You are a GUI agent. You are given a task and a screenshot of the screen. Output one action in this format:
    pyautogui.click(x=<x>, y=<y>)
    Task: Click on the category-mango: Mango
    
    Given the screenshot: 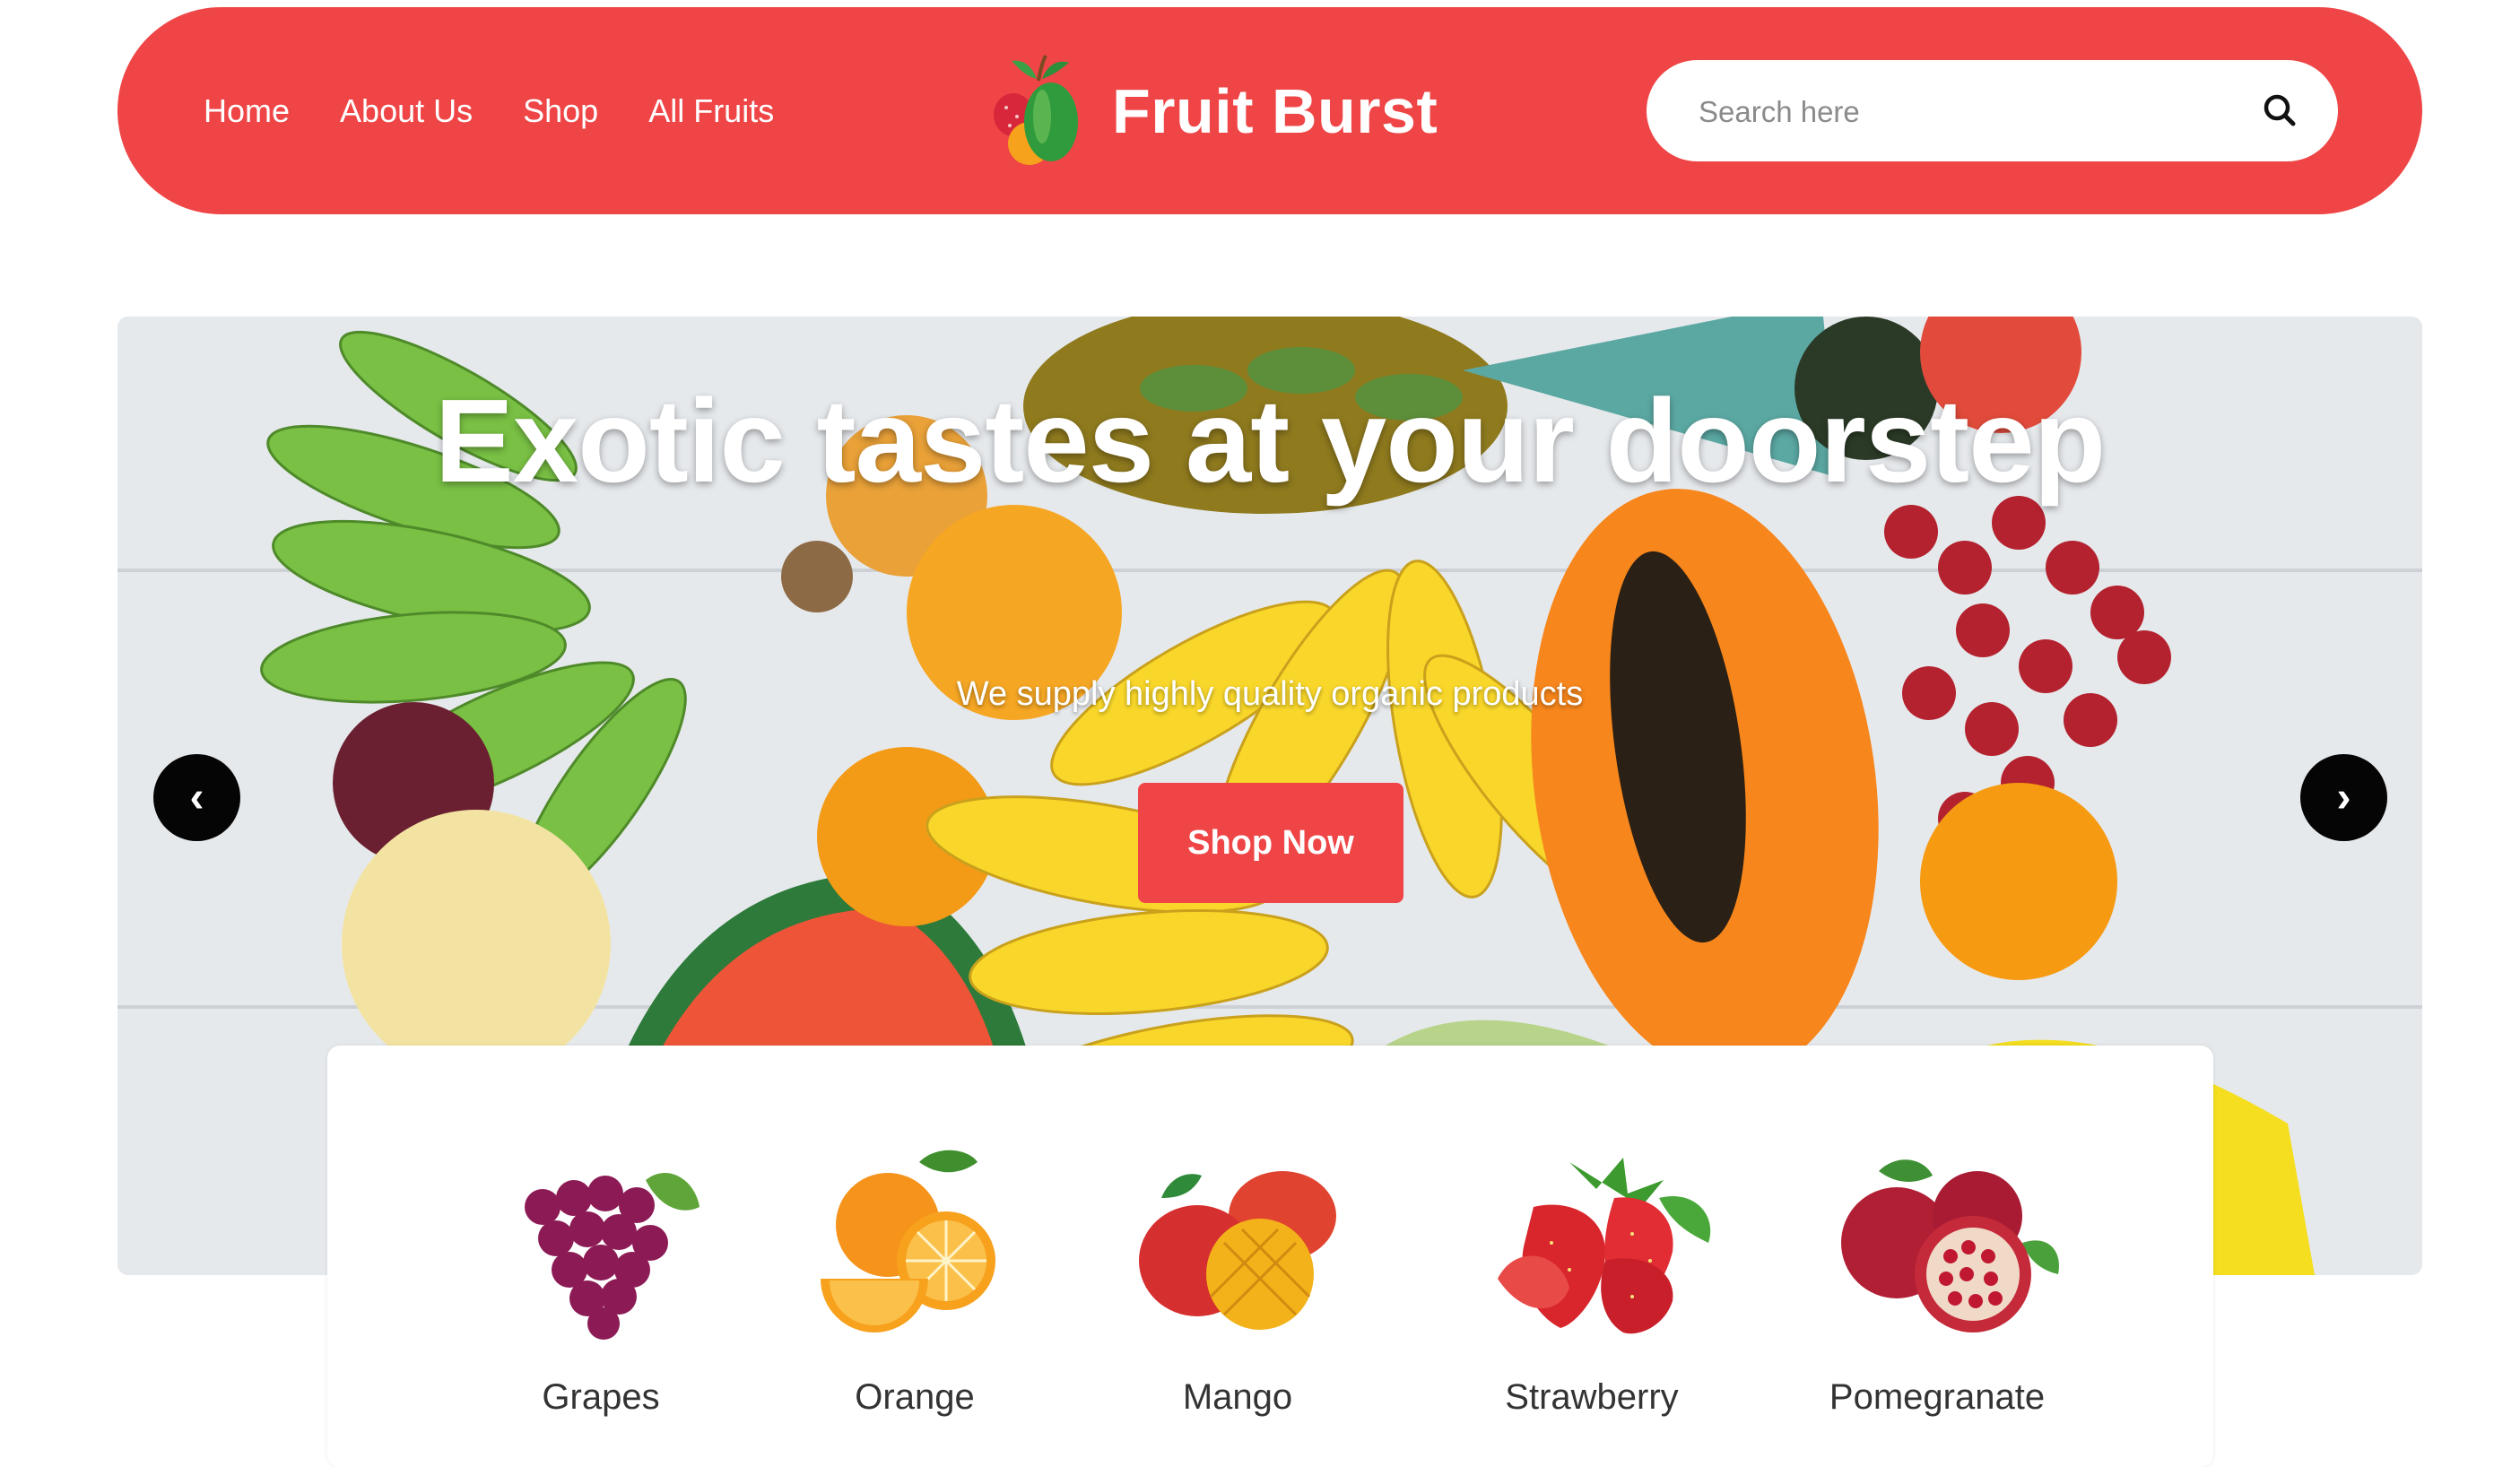 What is the action you would take?
    pyautogui.click(x=1237, y=1256)
    